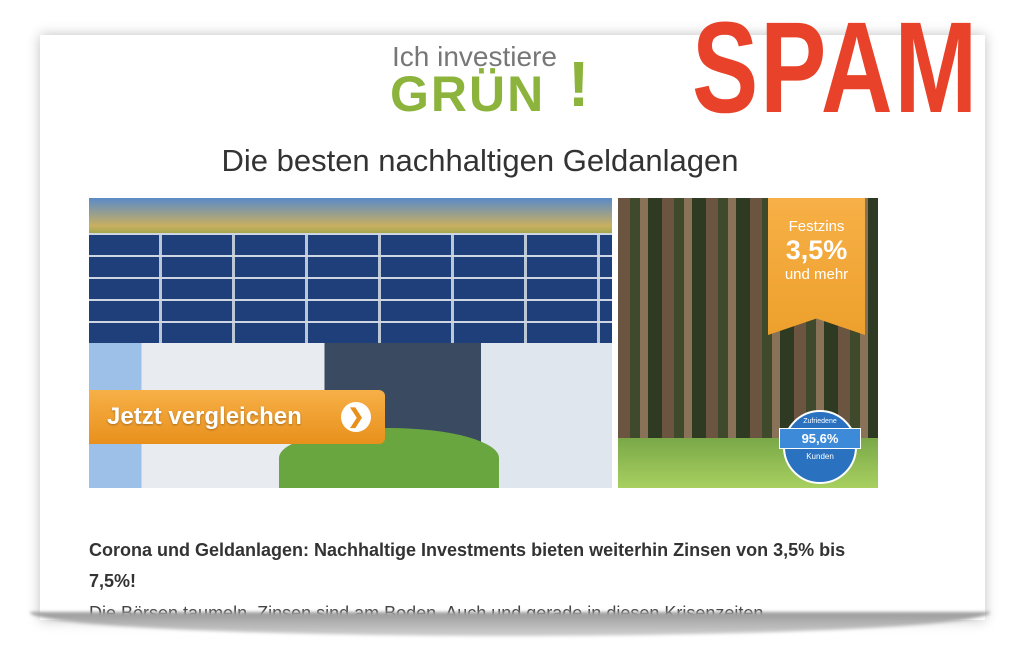  I want to click on badge-bottom: Kunden, so click(820, 456).